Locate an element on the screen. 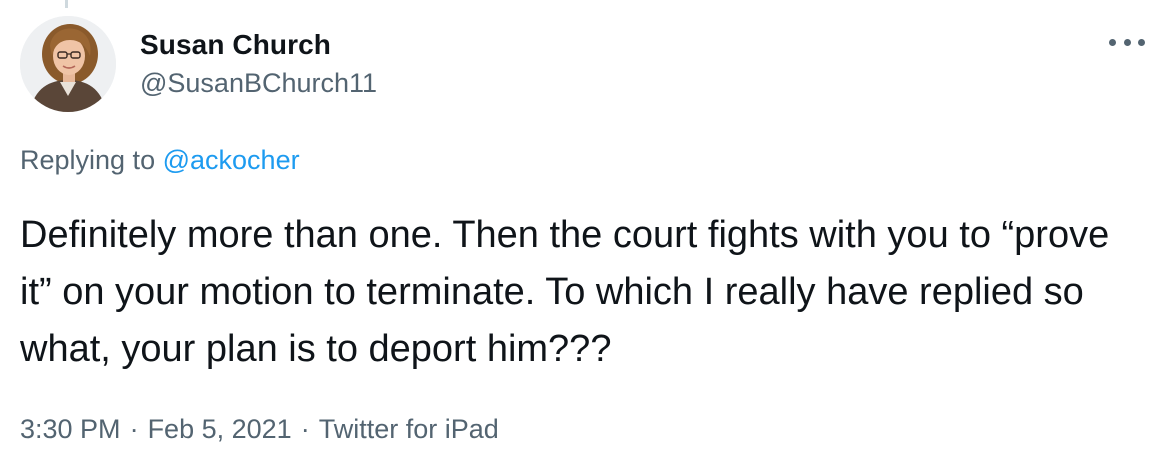  more-options-icon is located at coordinates (1127, 42).